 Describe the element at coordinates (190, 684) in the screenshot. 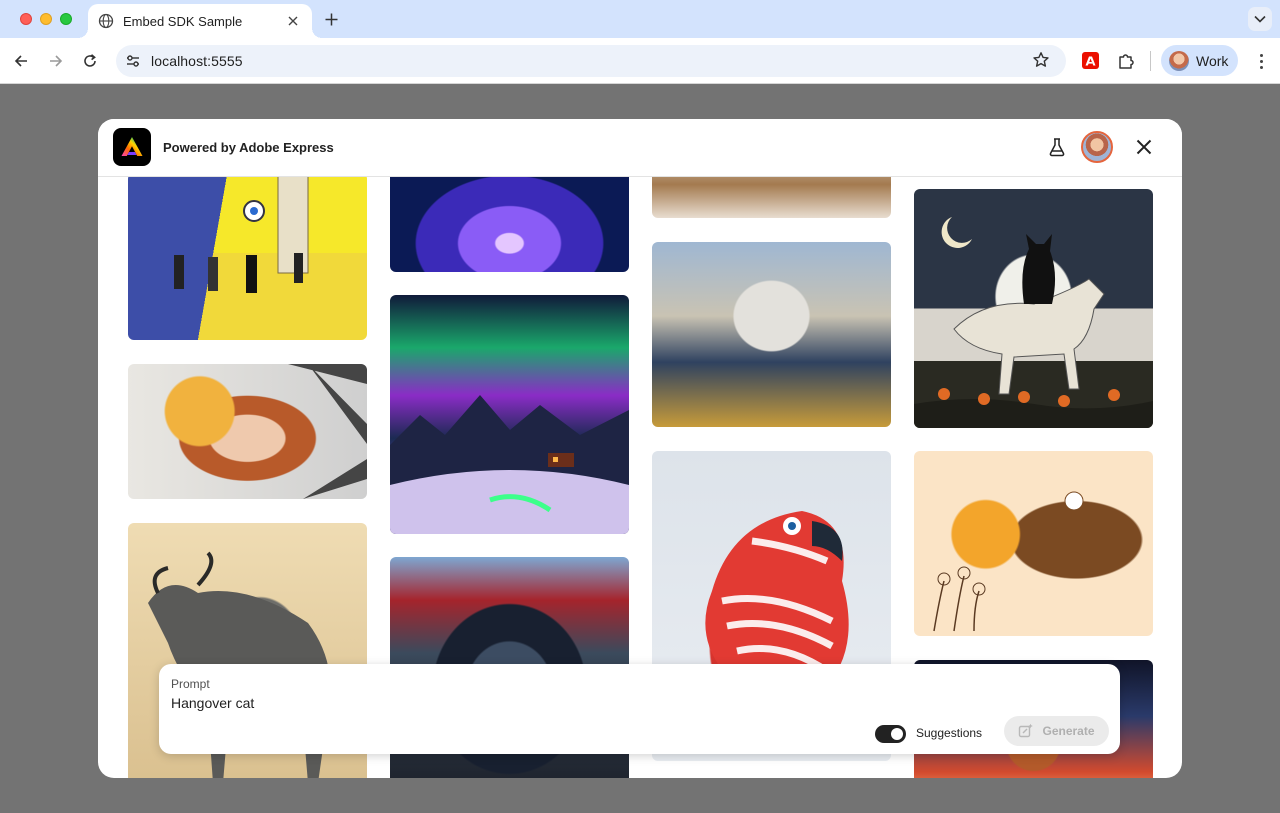

I see `prompt-label: Prompt` at that location.